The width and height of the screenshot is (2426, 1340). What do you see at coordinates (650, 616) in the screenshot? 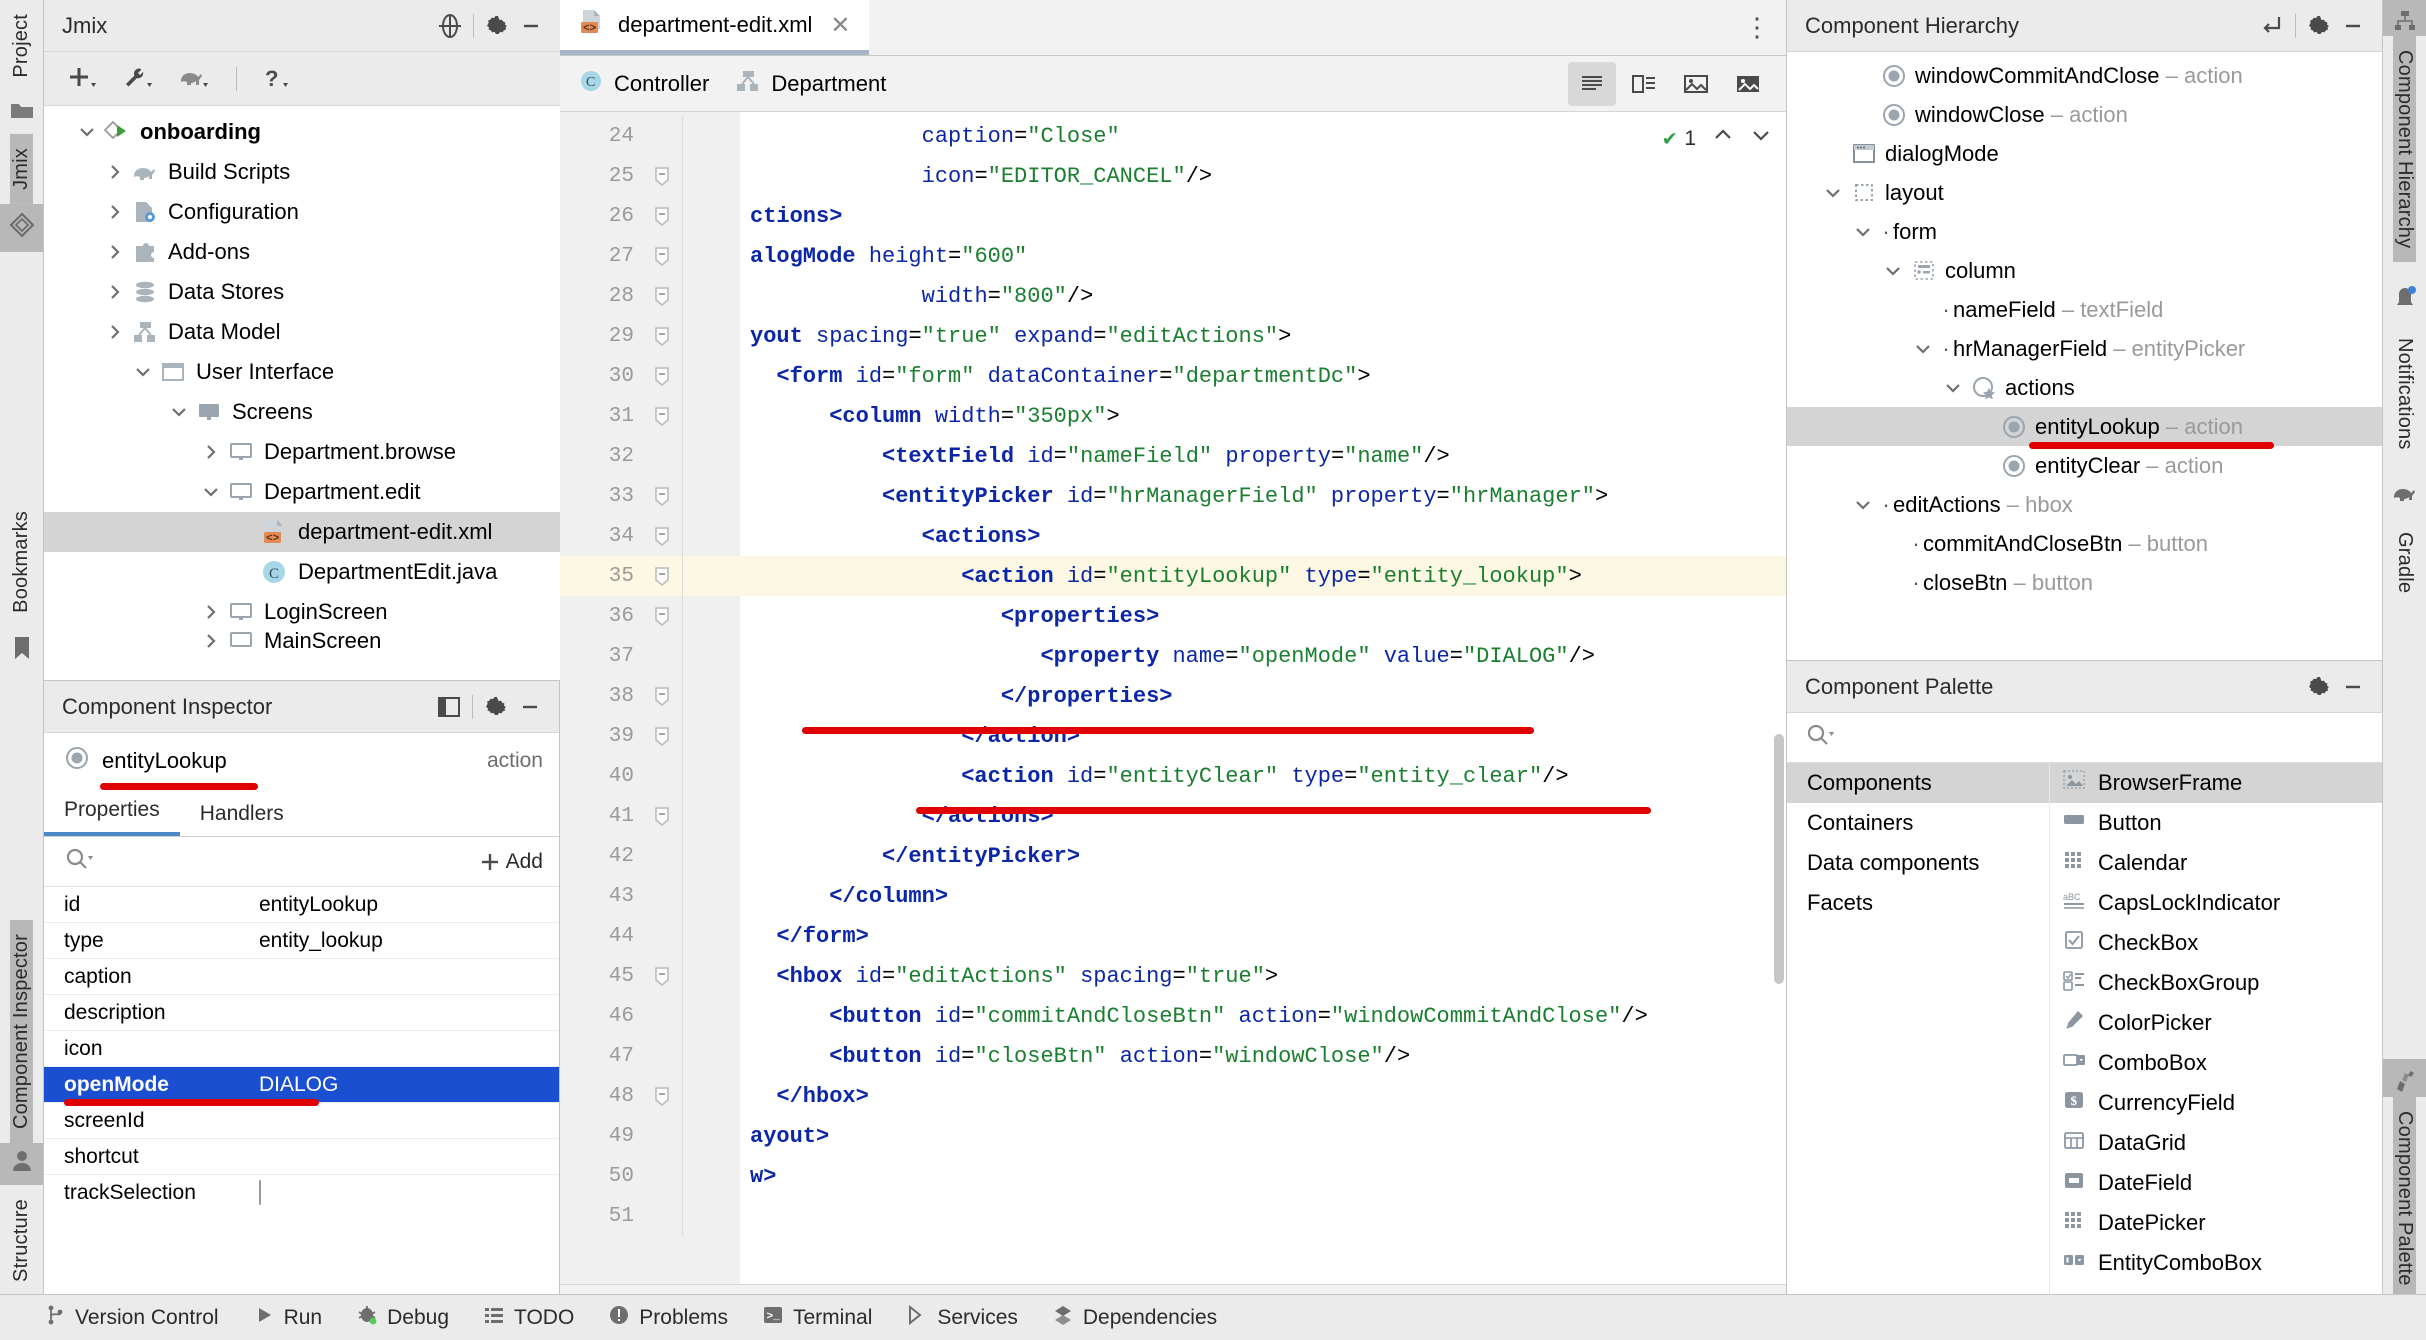
I see `gutter-line: 36` at bounding box center [650, 616].